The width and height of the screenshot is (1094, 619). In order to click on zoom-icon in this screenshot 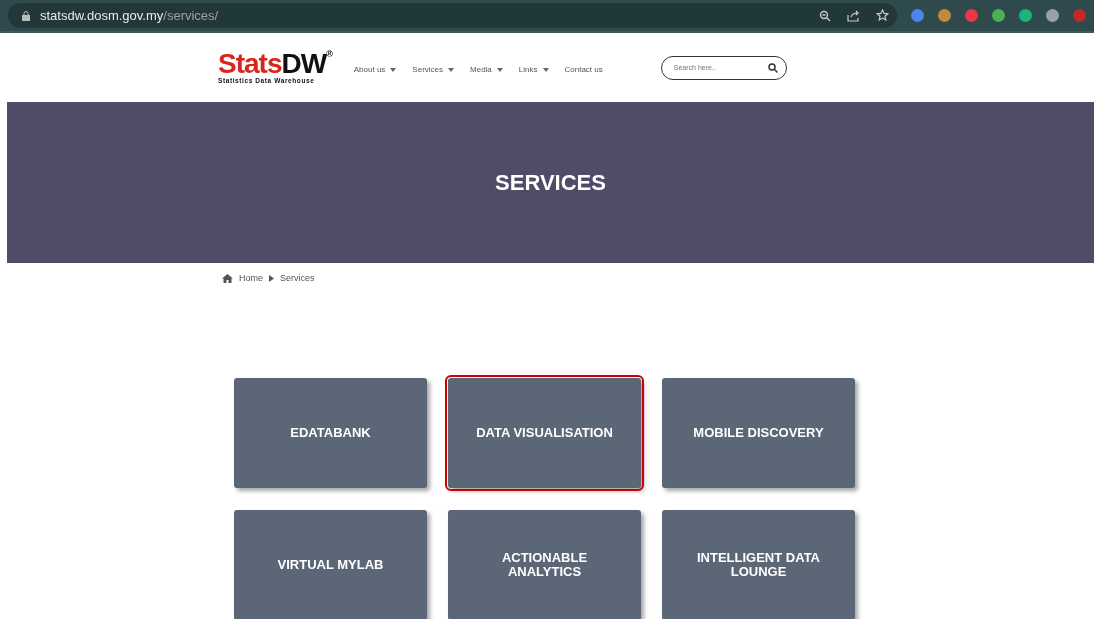, I will do `click(825, 15)`.